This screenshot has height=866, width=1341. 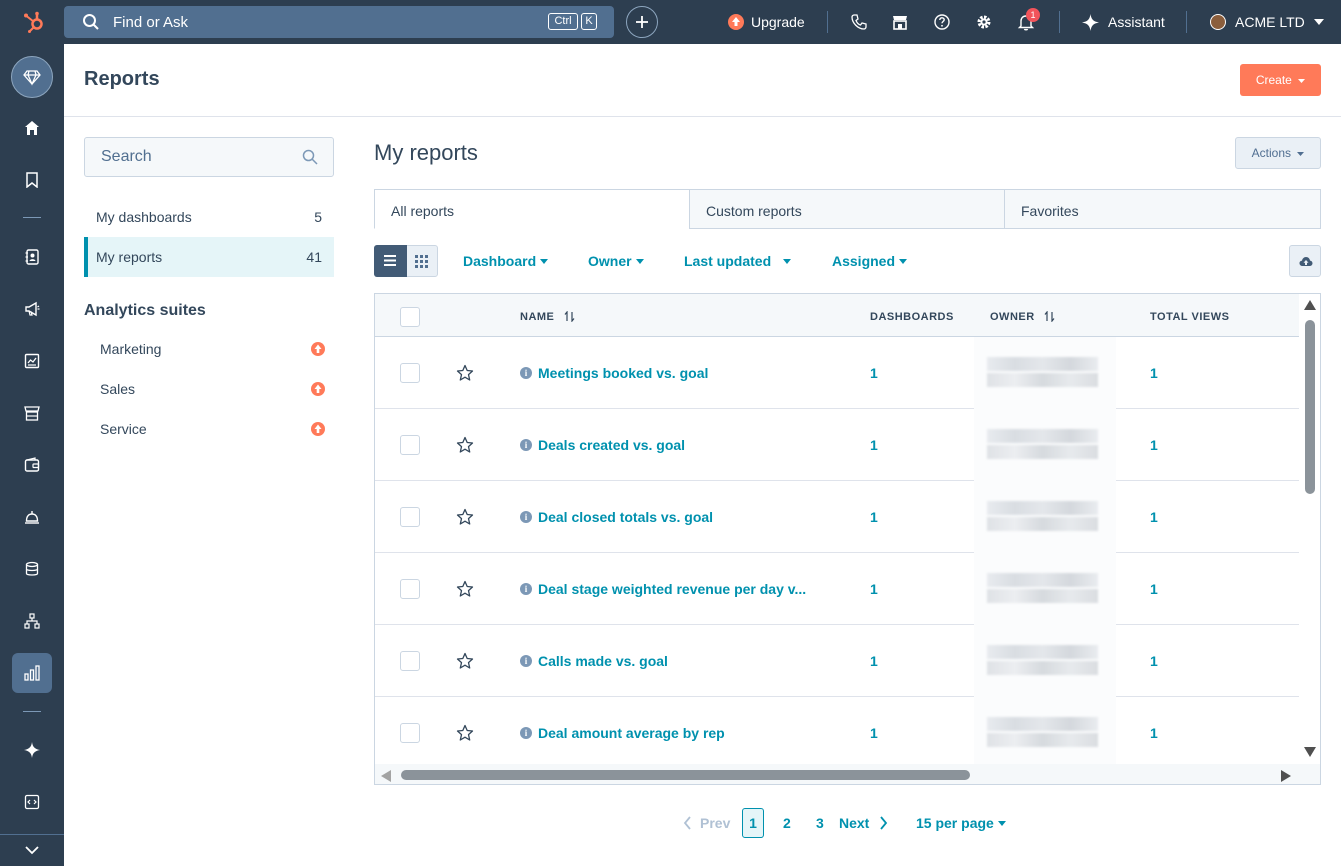 What do you see at coordinates (685, 775) in the screenshot?
I see `horizontal-scroll-thumb` at bounding box center [685, 775].